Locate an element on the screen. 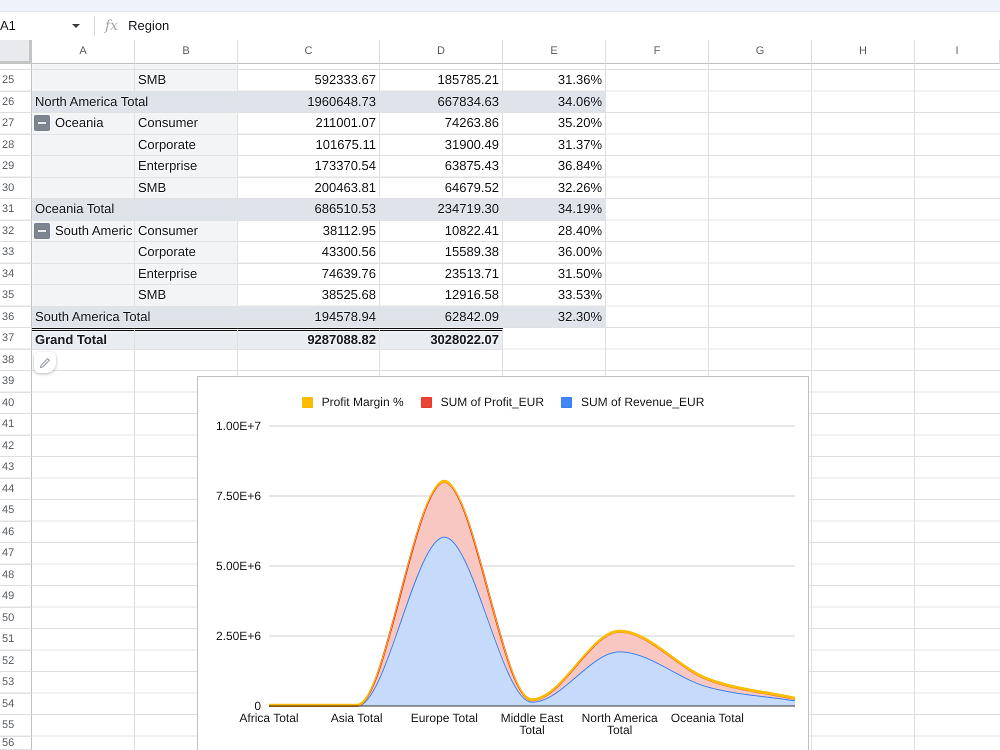  table-cell is located at coordinates (186, 339).